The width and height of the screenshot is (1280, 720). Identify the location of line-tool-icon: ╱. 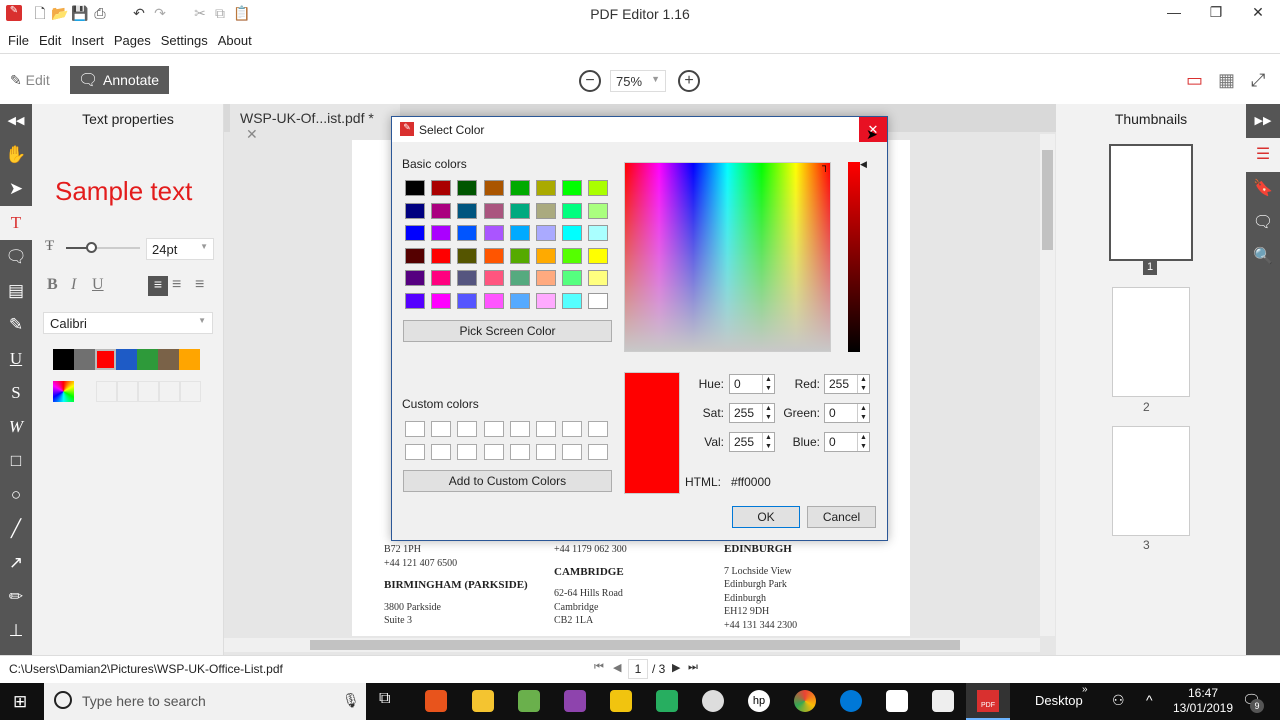
(16, 529).